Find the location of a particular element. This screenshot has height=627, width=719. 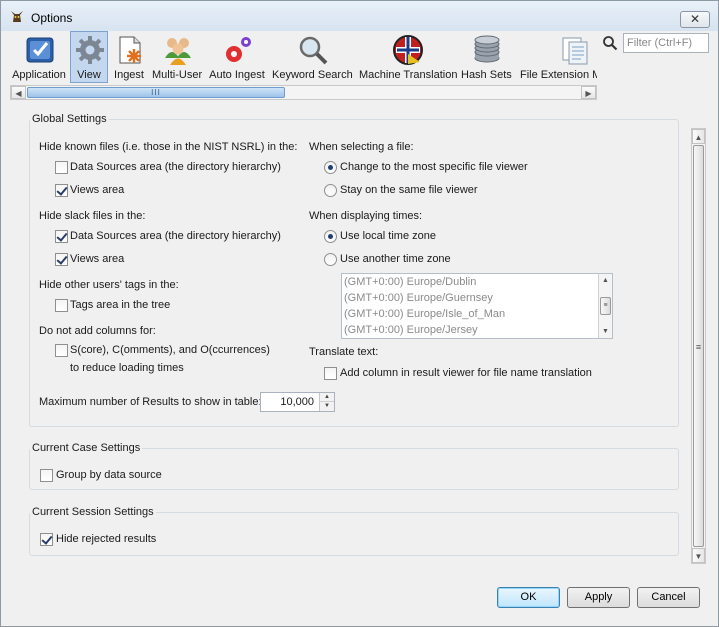

close-button: ✕ is located at coordinates (695, 19).